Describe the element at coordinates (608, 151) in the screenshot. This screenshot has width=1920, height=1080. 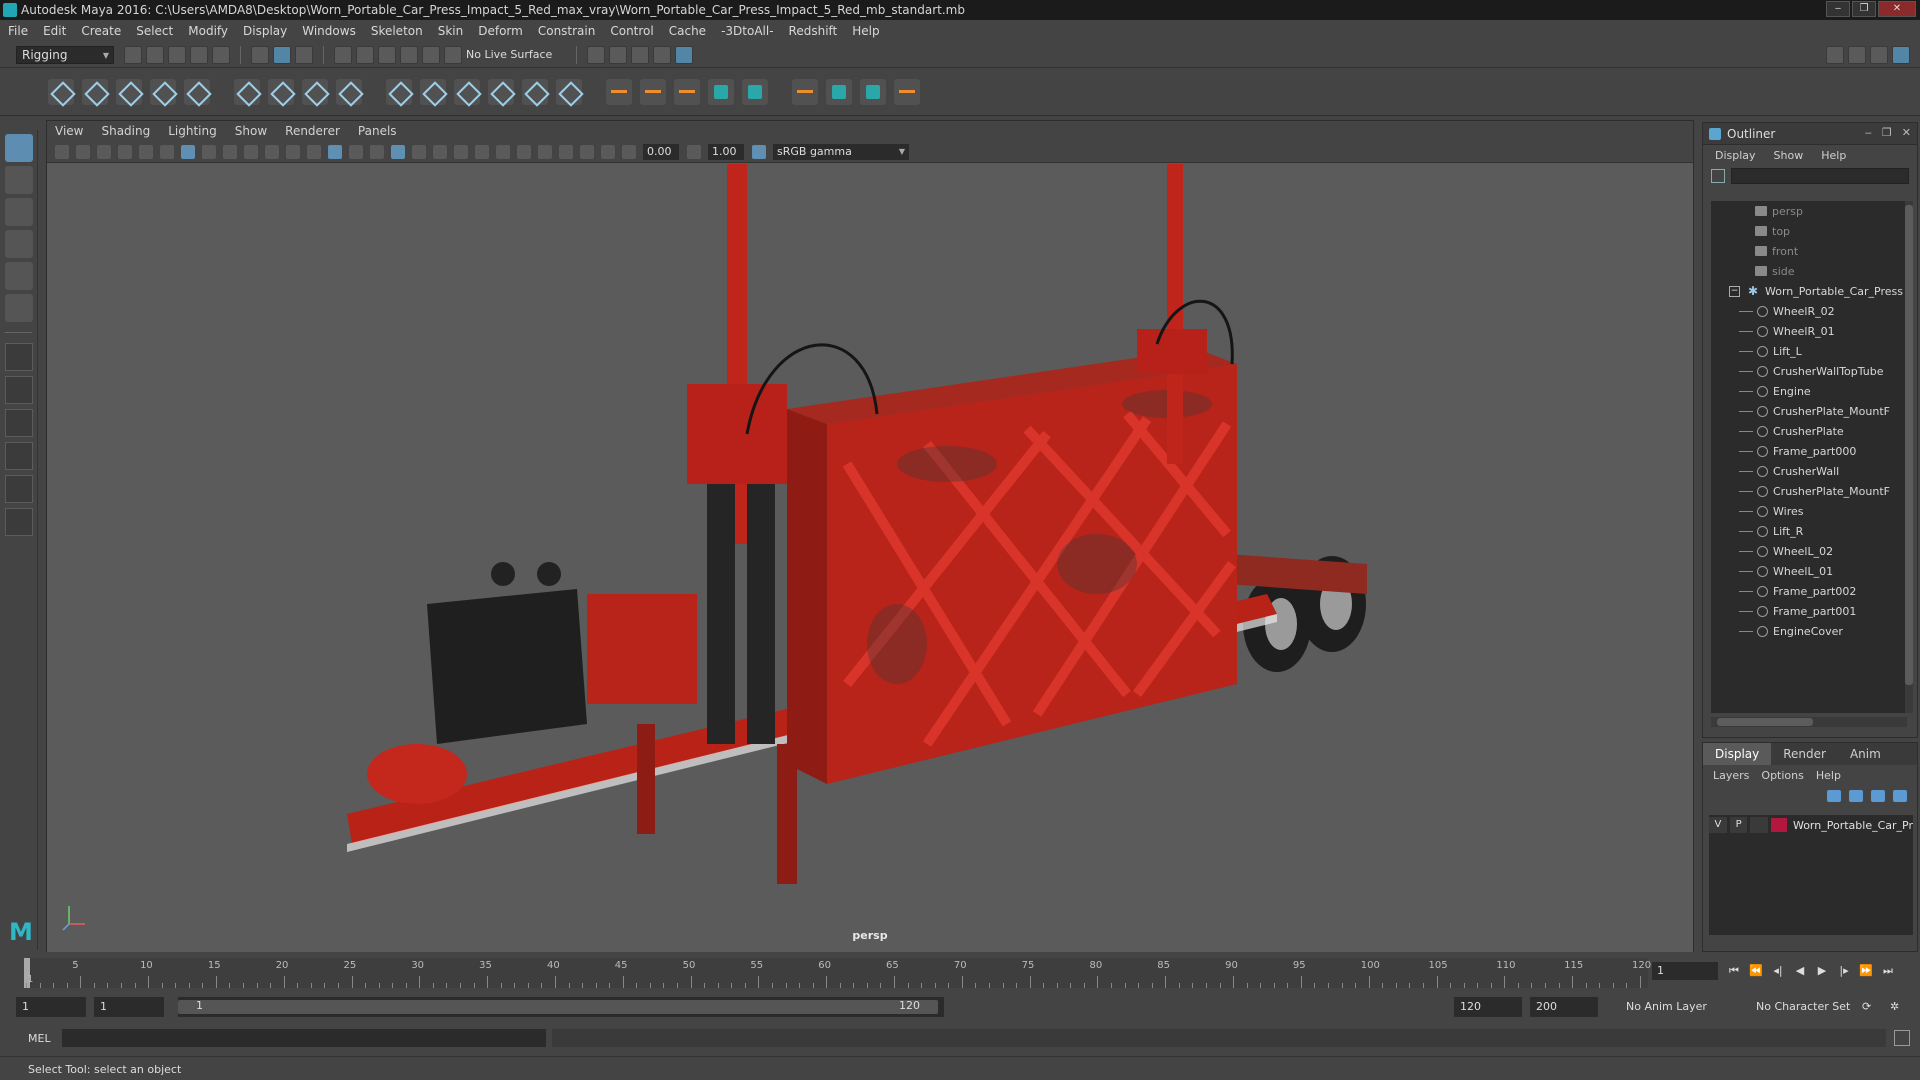
I see `xray-components-icon` at that location.